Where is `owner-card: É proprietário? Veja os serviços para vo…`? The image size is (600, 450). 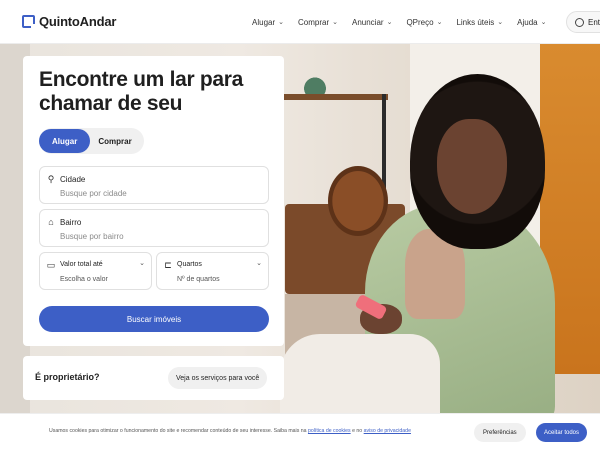
owner-card: É proprietário? Veja os serviços para vo… is located at coordinates (153, 378).